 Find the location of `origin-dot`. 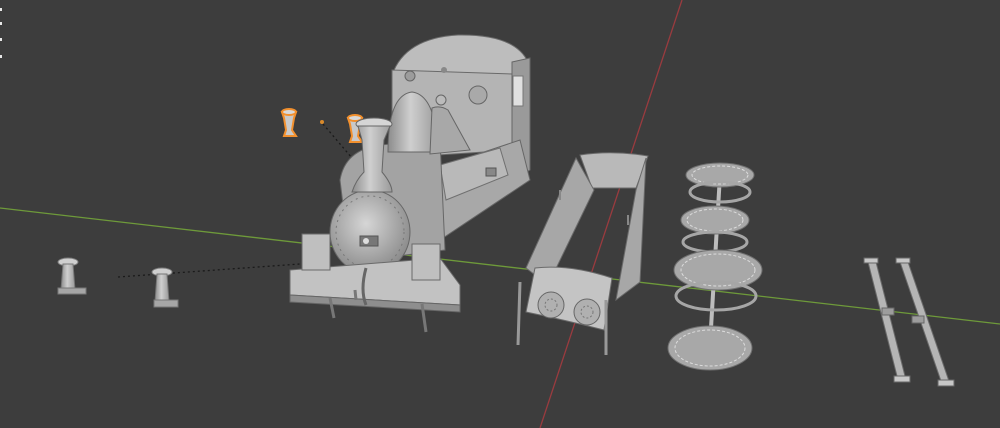

origin-dot is located at coordinates (322, 122).